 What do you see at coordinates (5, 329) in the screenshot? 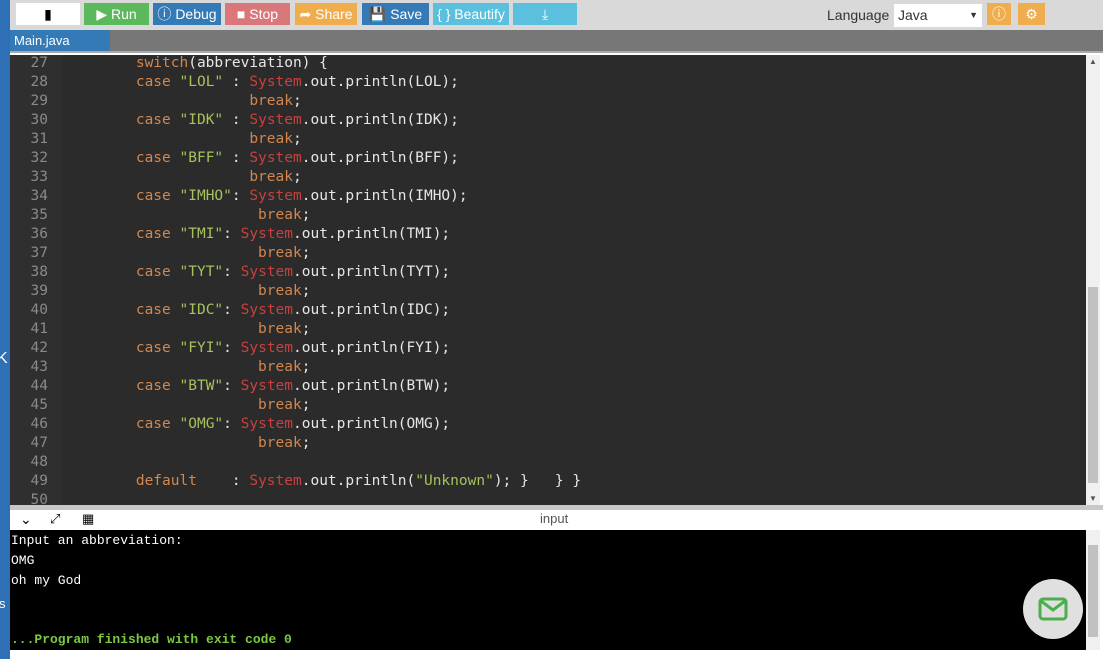
I see `left-sidebar: K s` at bounding box center [5, 329].